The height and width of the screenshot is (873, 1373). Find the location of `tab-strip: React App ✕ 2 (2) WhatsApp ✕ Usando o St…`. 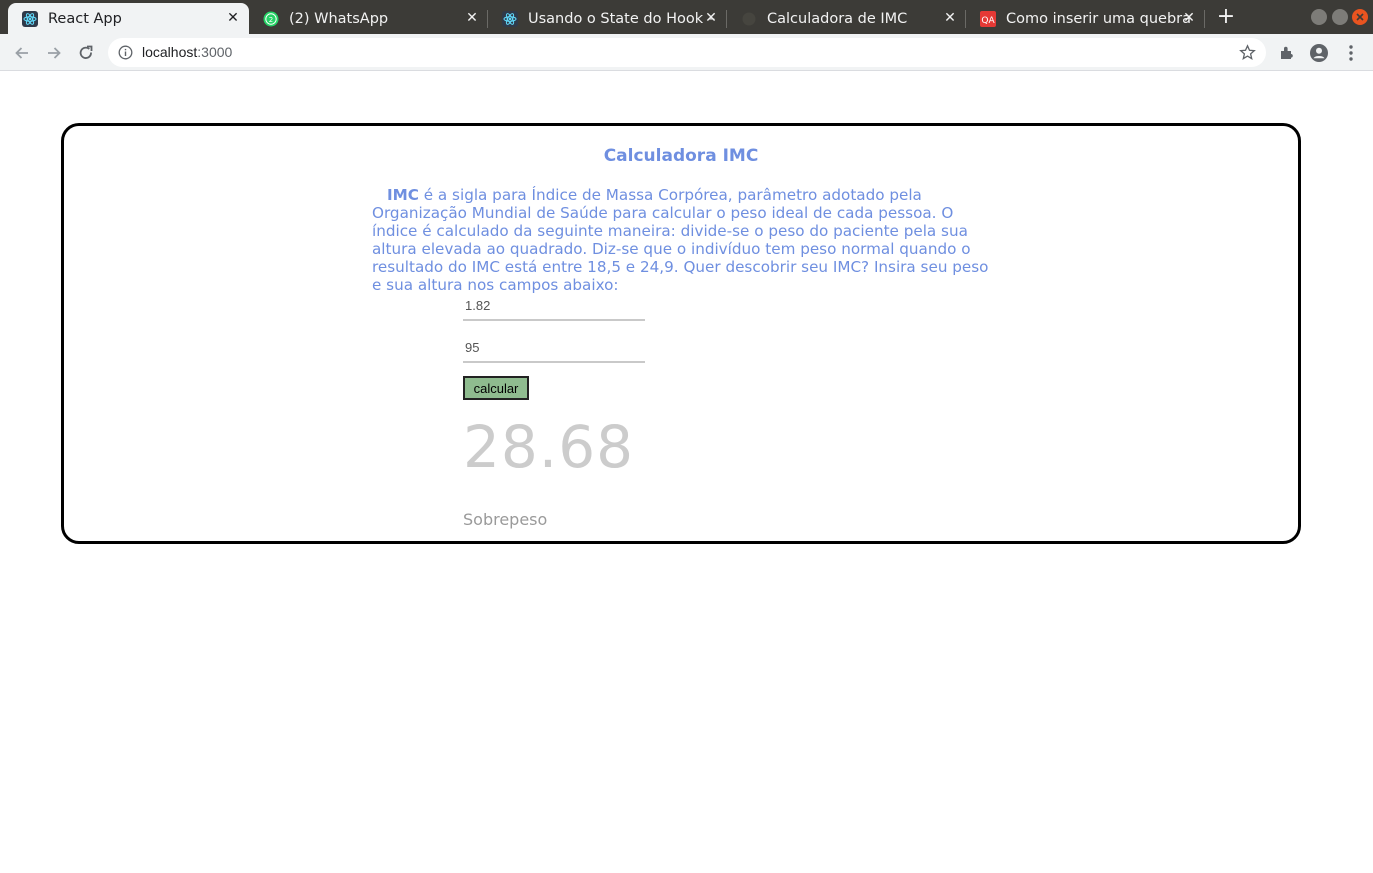

tab-strip: React App ✕ 2 (2) WhatsApp ✕ Usando o St… is located at coordinates (686, 17).